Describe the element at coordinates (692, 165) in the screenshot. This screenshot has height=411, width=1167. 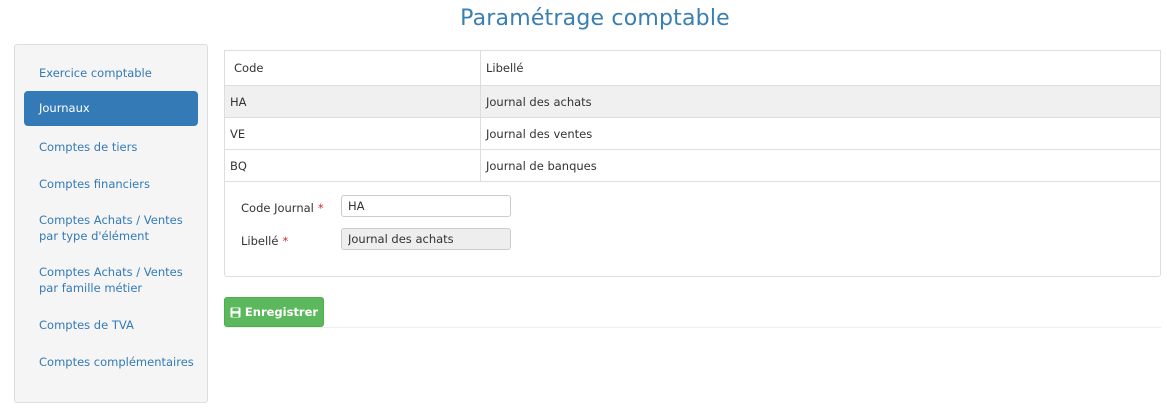
I see `table-row: BQ Journal de banques` at that location.